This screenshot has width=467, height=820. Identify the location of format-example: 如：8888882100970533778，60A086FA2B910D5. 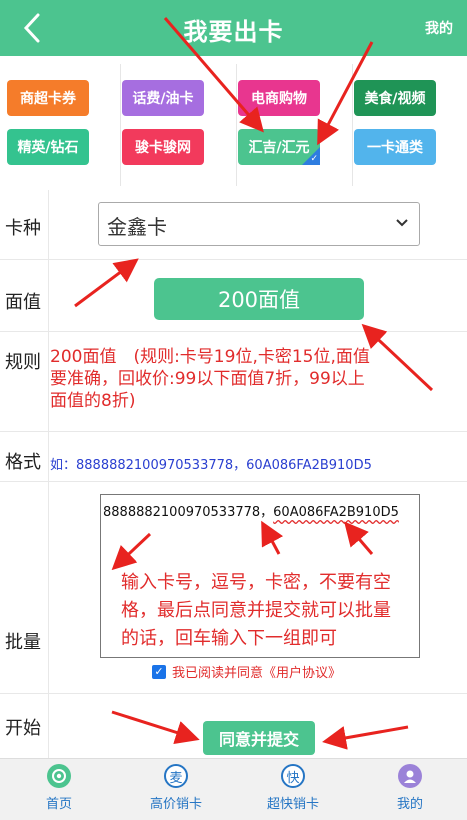
(211, 465).